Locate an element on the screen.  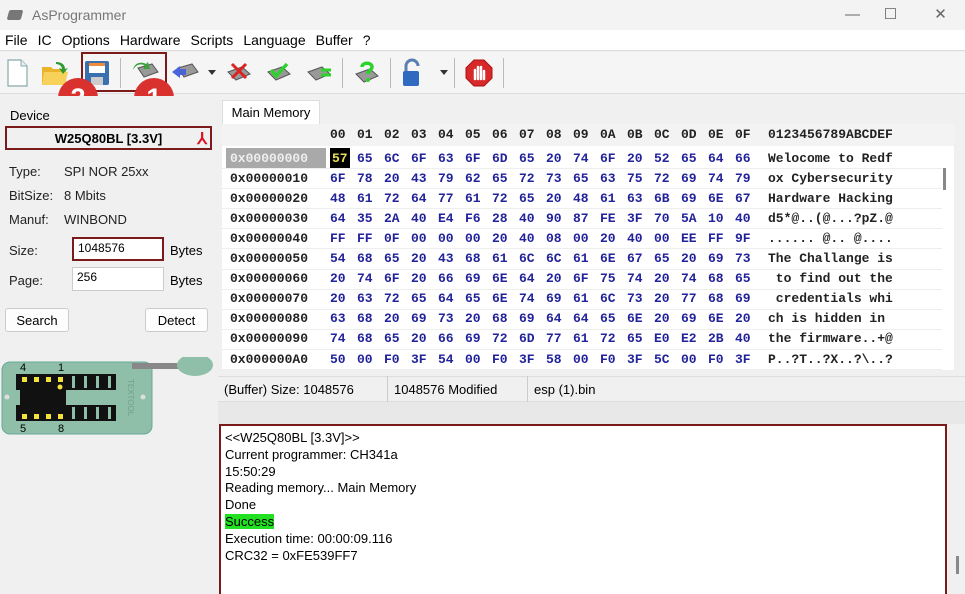
hex-byte: EE is located at coordinates (689, 238).